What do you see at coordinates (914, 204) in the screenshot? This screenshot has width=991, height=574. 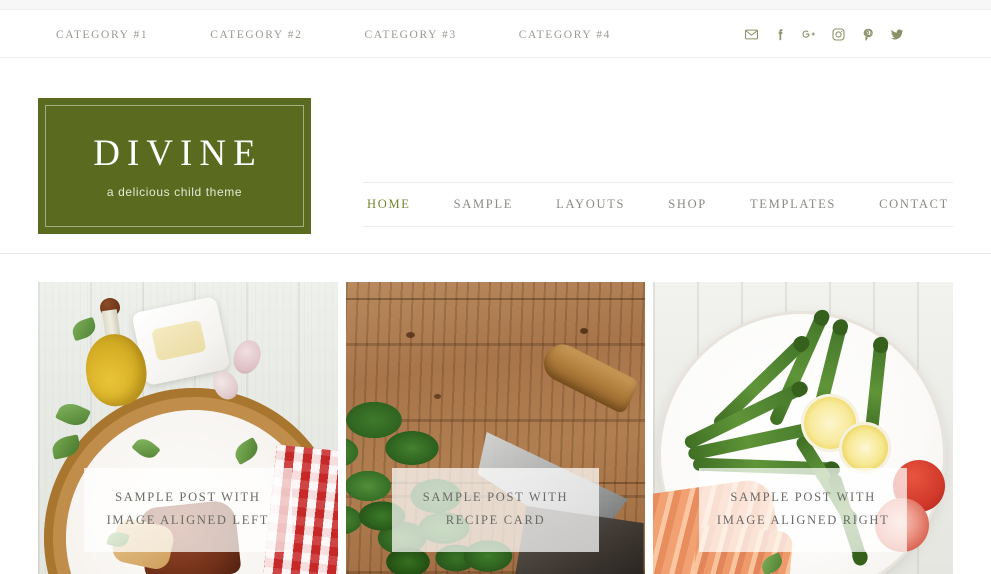 I see `main-nav-item-contact: CONTACT` at bounding box center [914, 204].